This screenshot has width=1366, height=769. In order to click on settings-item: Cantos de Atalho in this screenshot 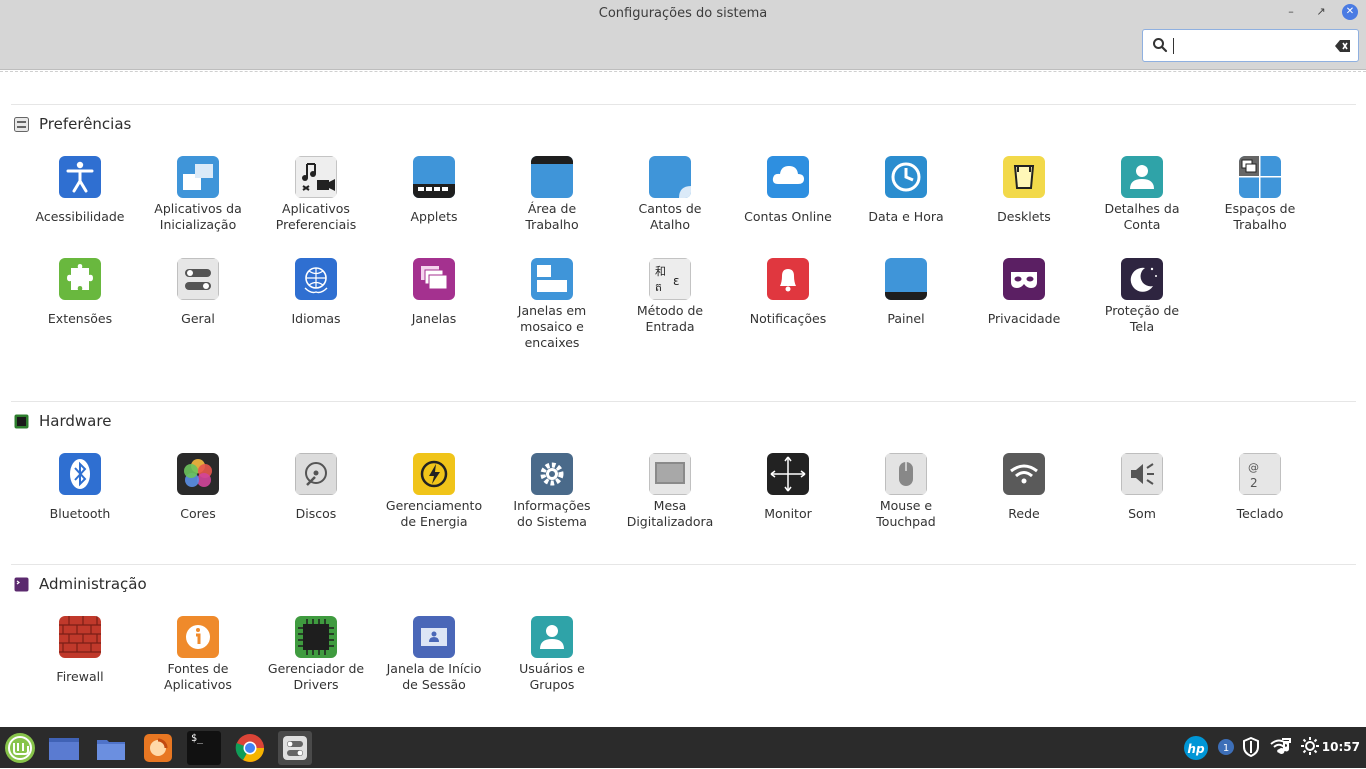, I will do `click(670, 194)`.